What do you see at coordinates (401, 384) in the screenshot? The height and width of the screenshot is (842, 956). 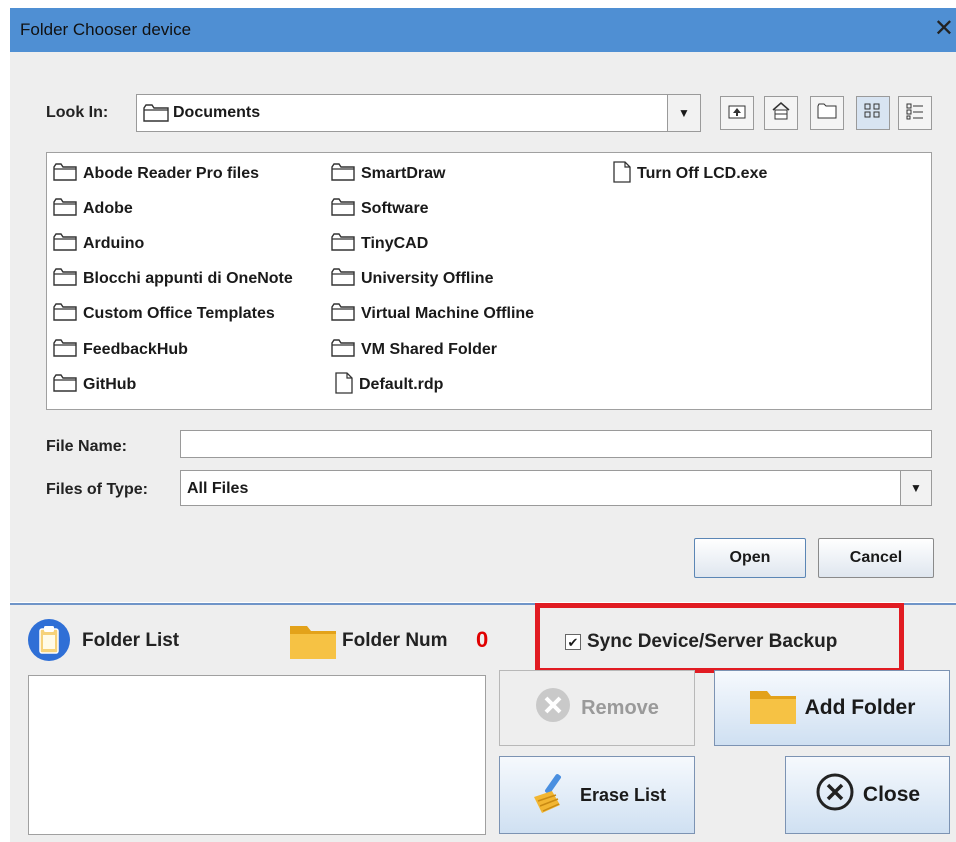 I see `list-item-label: Default.rdp` at bounding box center [401, 384].